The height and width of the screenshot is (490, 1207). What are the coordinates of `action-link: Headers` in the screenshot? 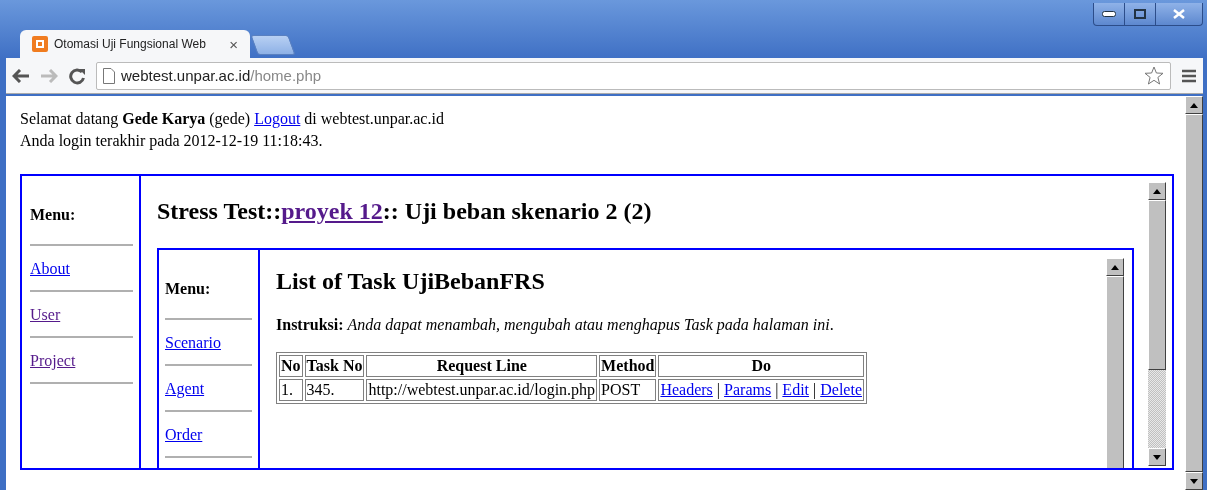 It's located at (686, 389).